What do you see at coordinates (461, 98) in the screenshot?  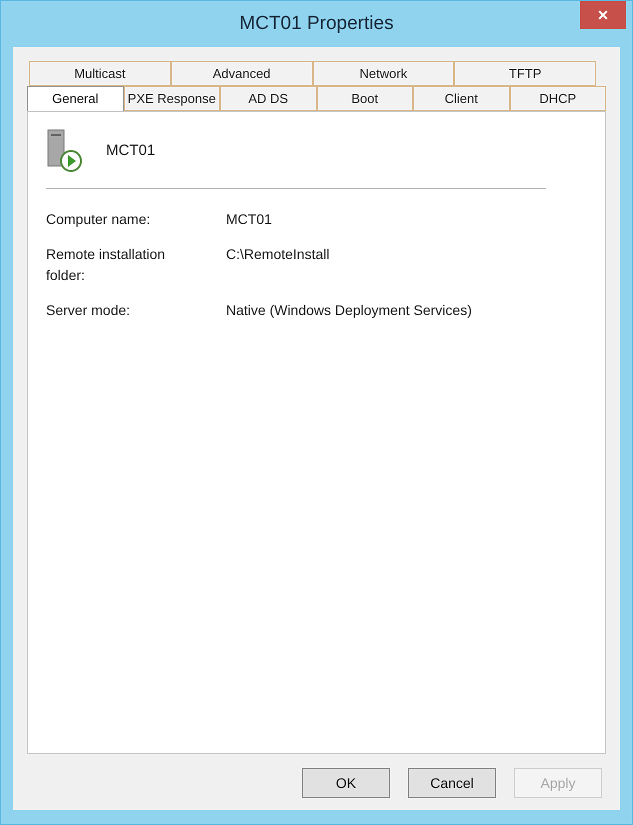 I see `tab: Client` at bounding box center [461, 98].